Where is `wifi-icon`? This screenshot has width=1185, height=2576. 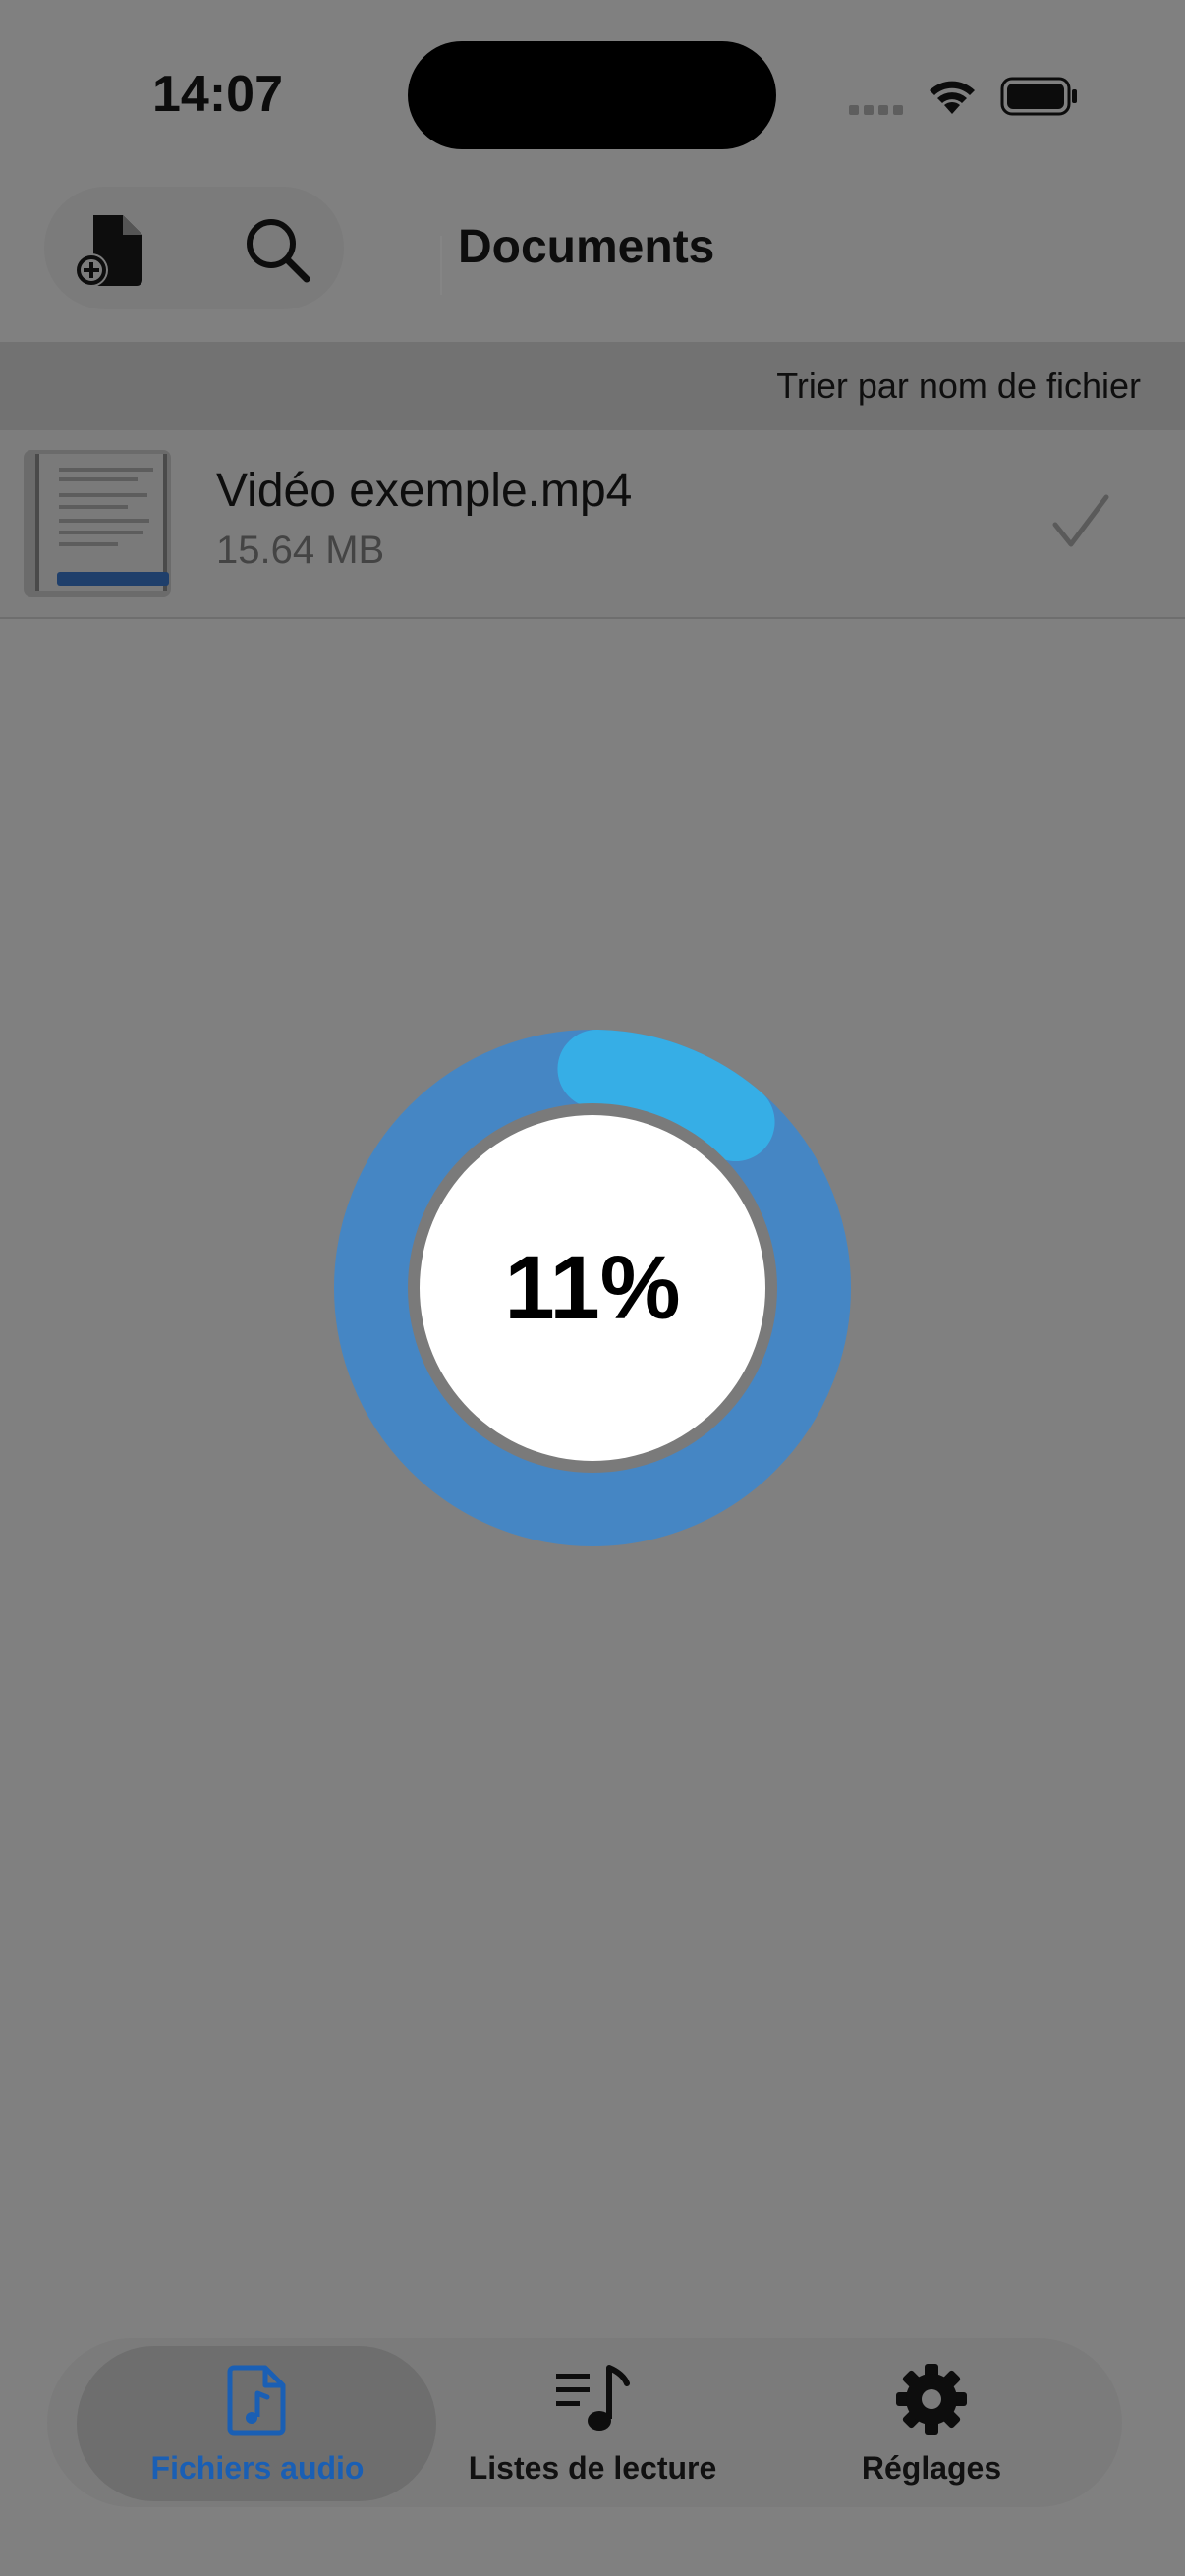
wifi-icon is located at coordinates (953, 97).